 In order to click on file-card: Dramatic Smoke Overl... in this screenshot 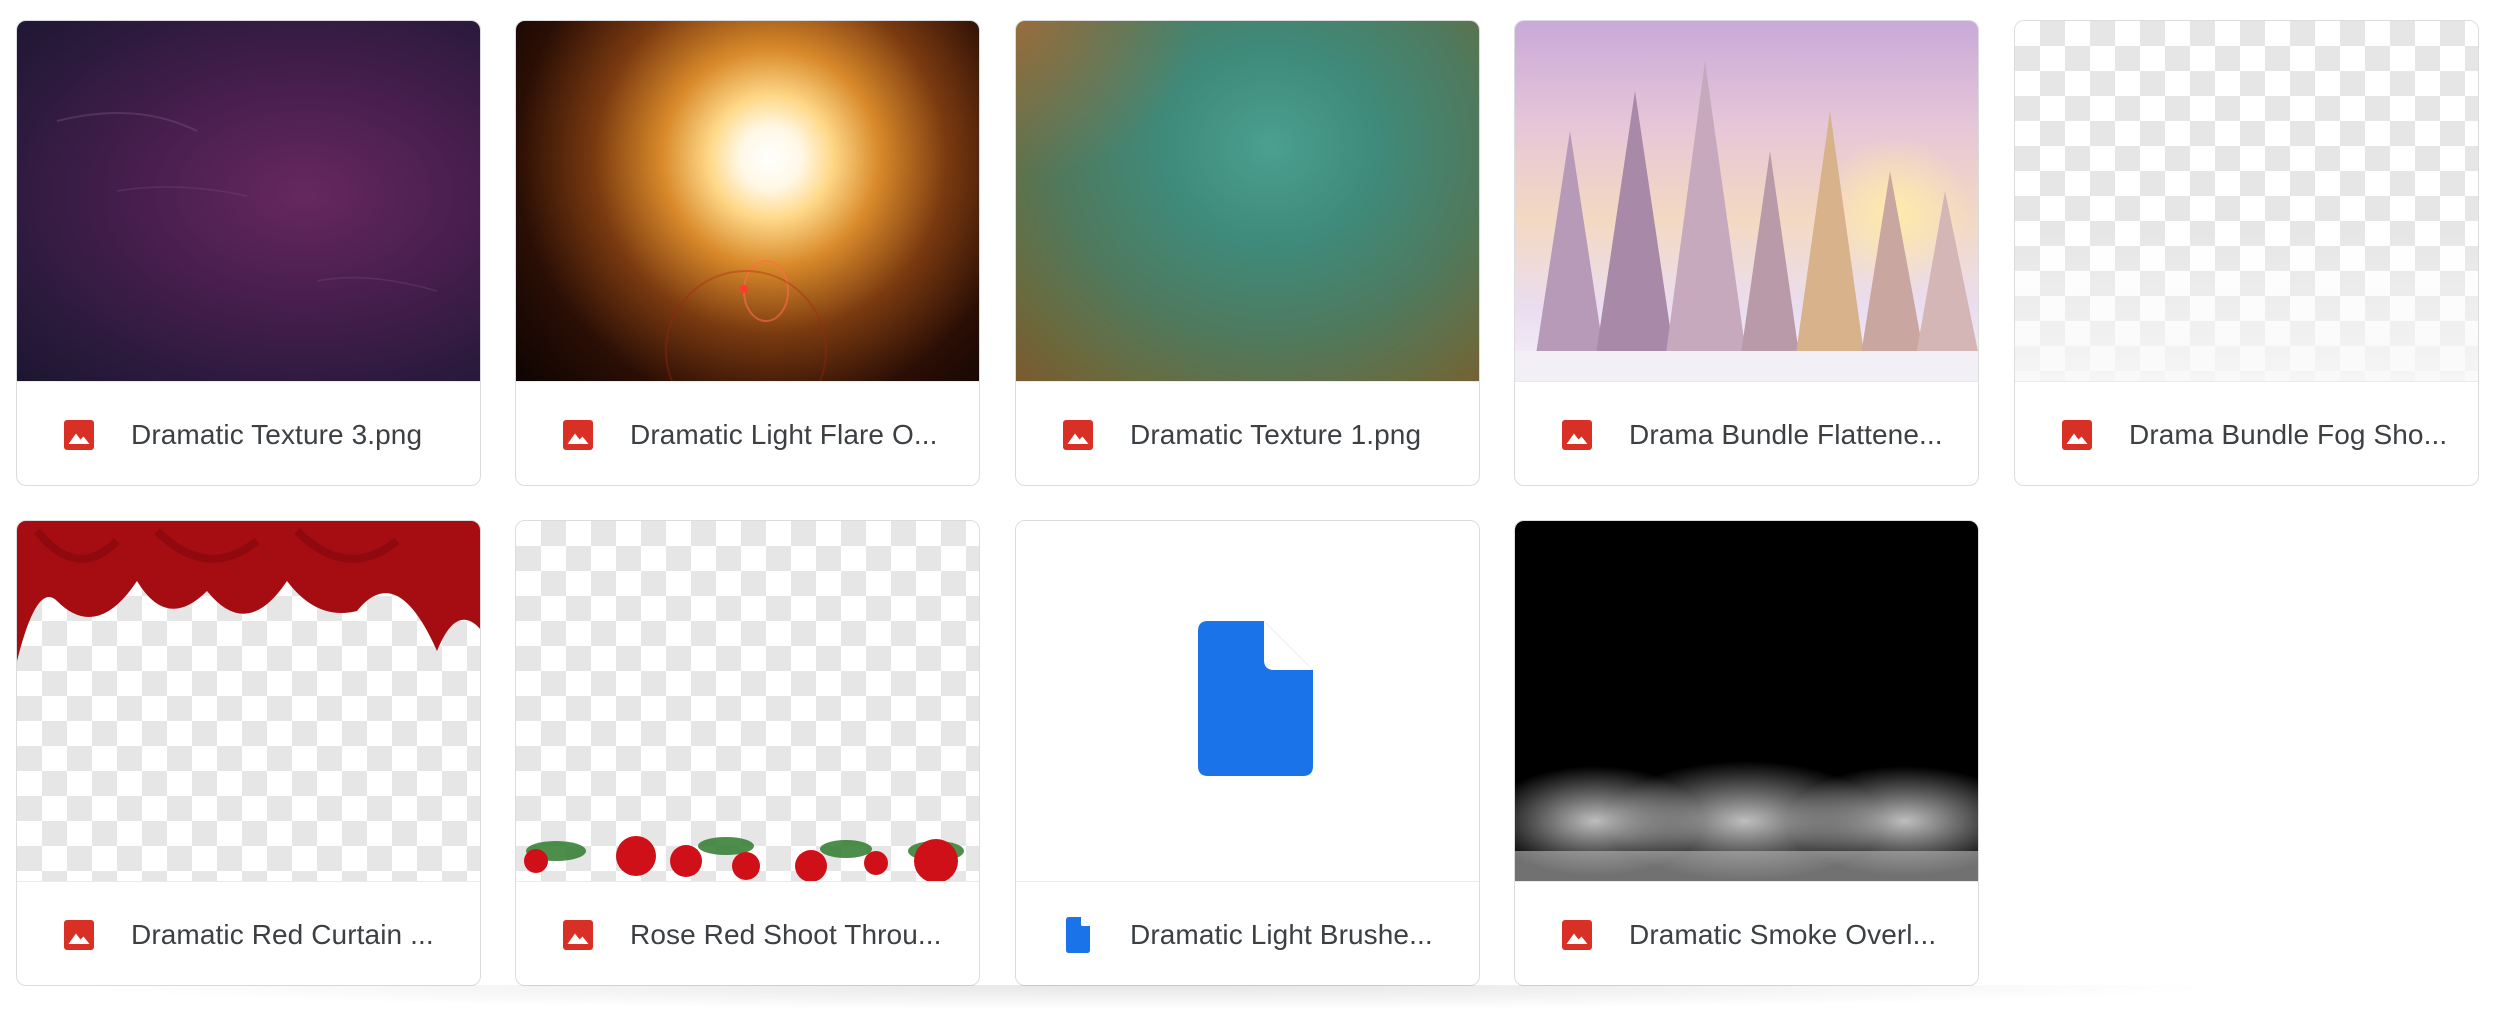, I will do `click(1746, 753)`.